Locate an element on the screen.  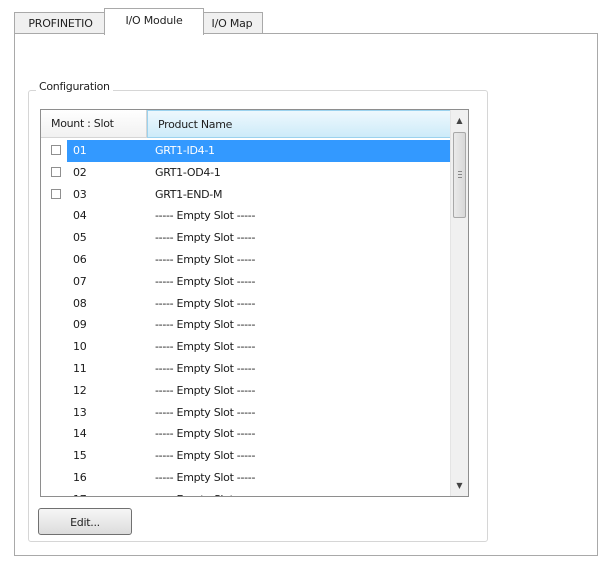
slot-number: 02 is located at coordinates (80, 172).